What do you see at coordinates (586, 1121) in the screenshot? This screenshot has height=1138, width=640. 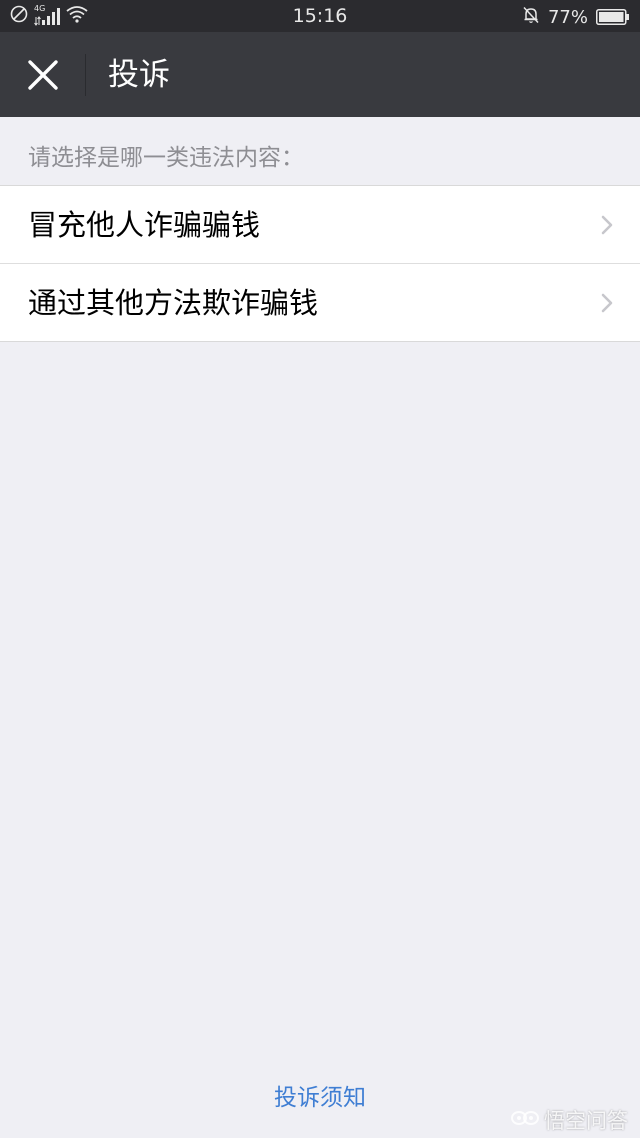 I see `watermark-text: 悟空问答` at bounding box center [586, 1121].